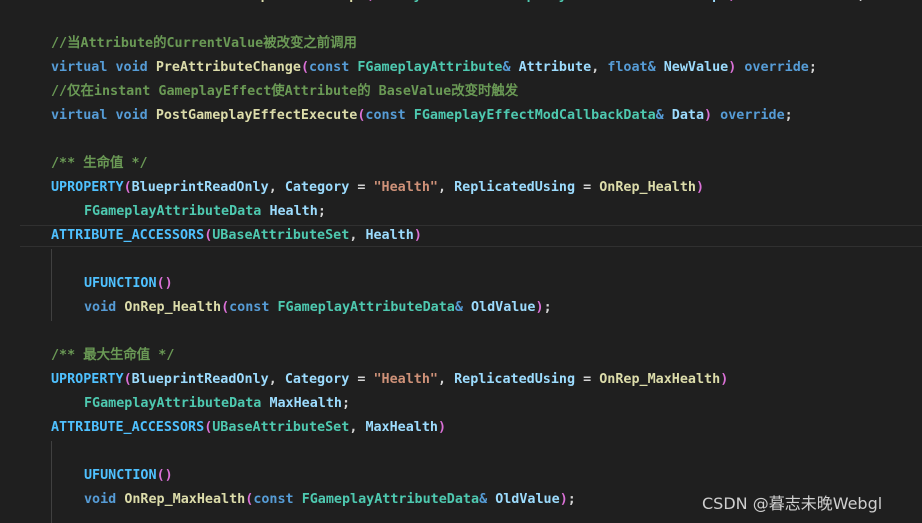 This screenshot has height=523, width=922. I want to click on code-token: ReplicatedUsing, so click(515, 379).